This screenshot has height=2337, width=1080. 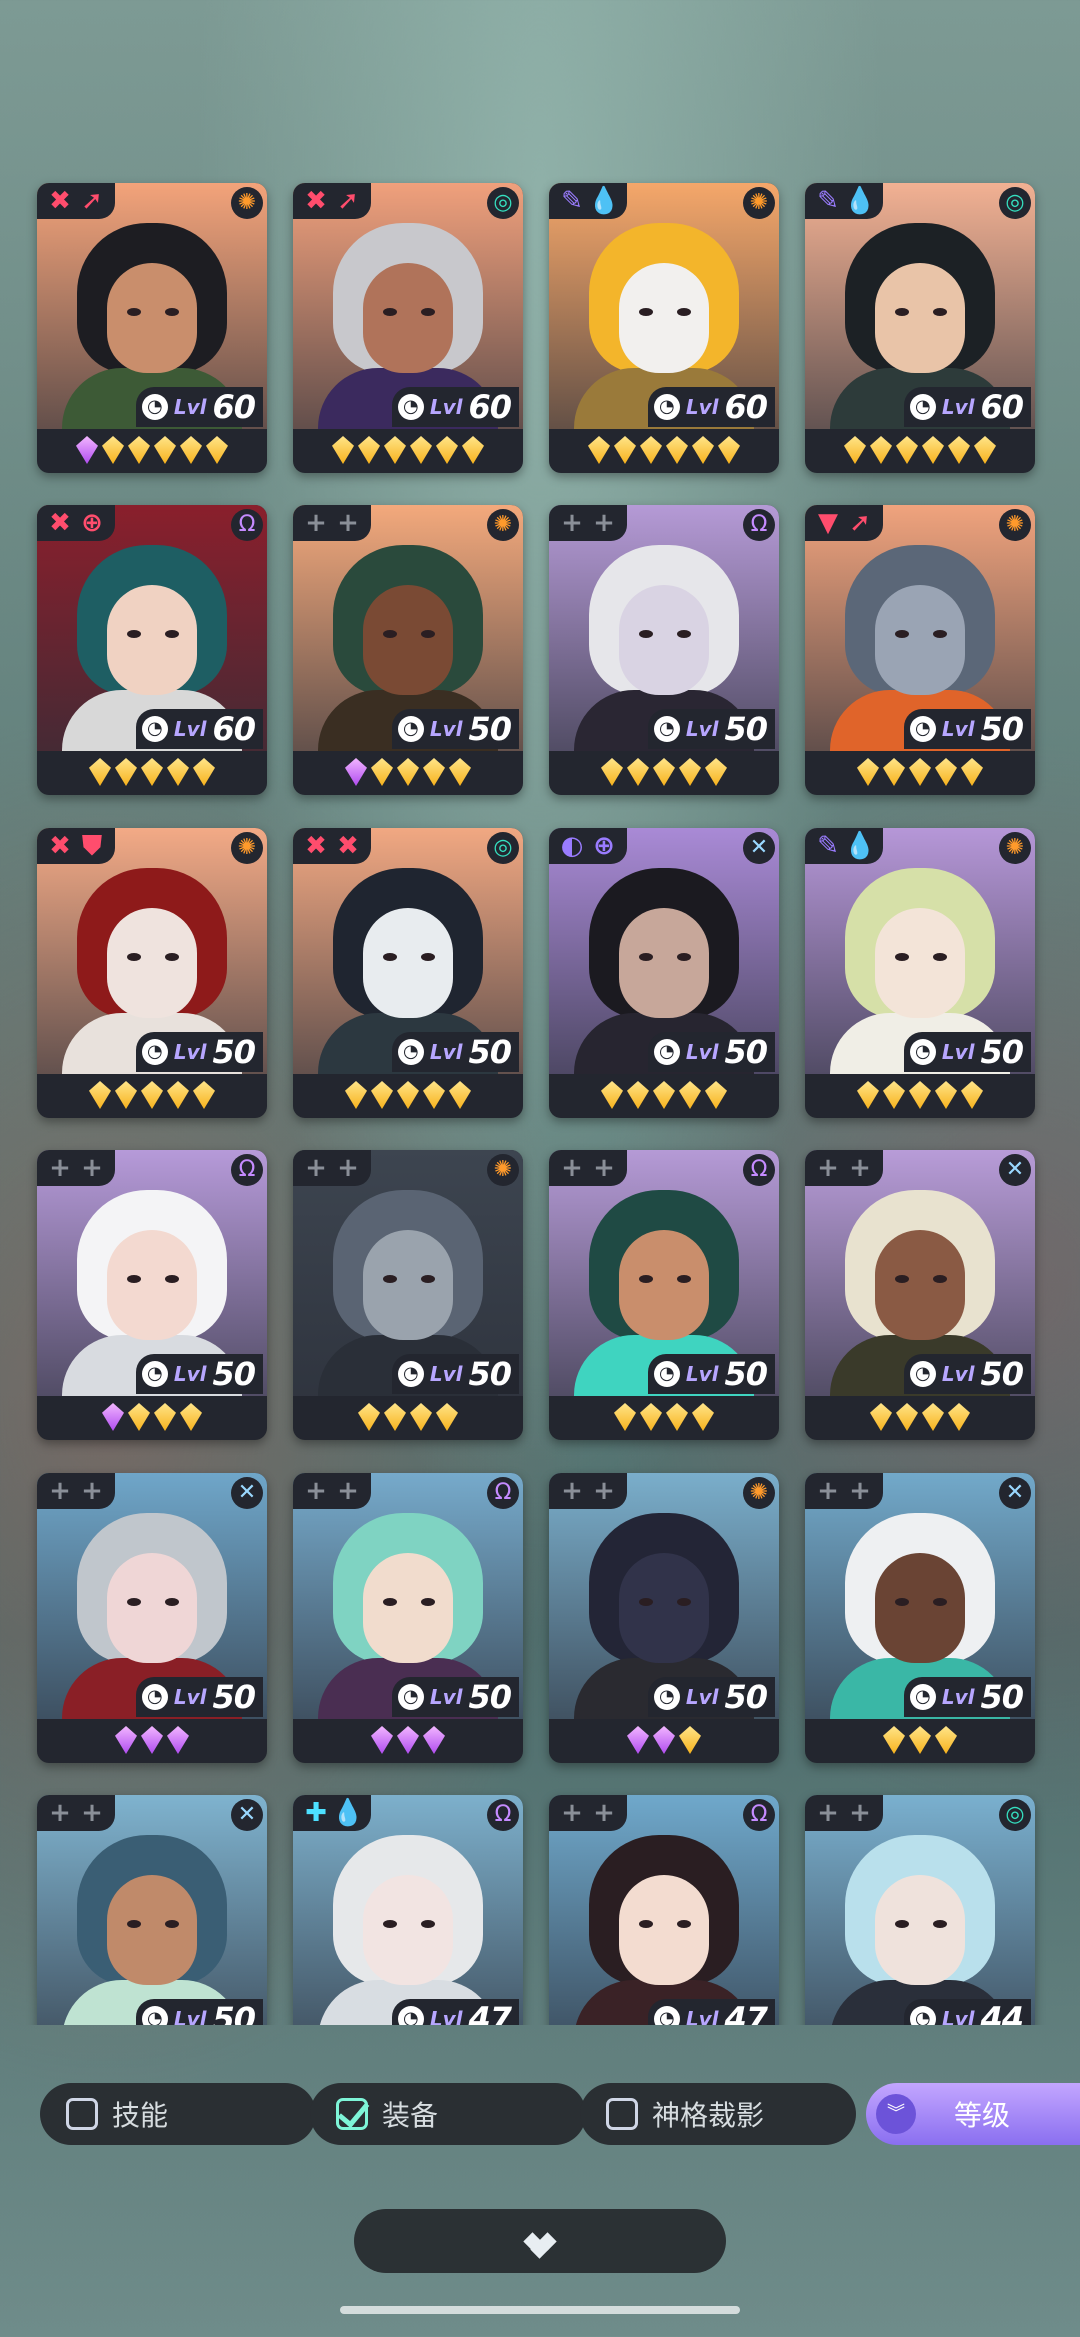 I want to click on hero-card: + + Ω ◔ Lvl 47, so click(x=664, y=1910).